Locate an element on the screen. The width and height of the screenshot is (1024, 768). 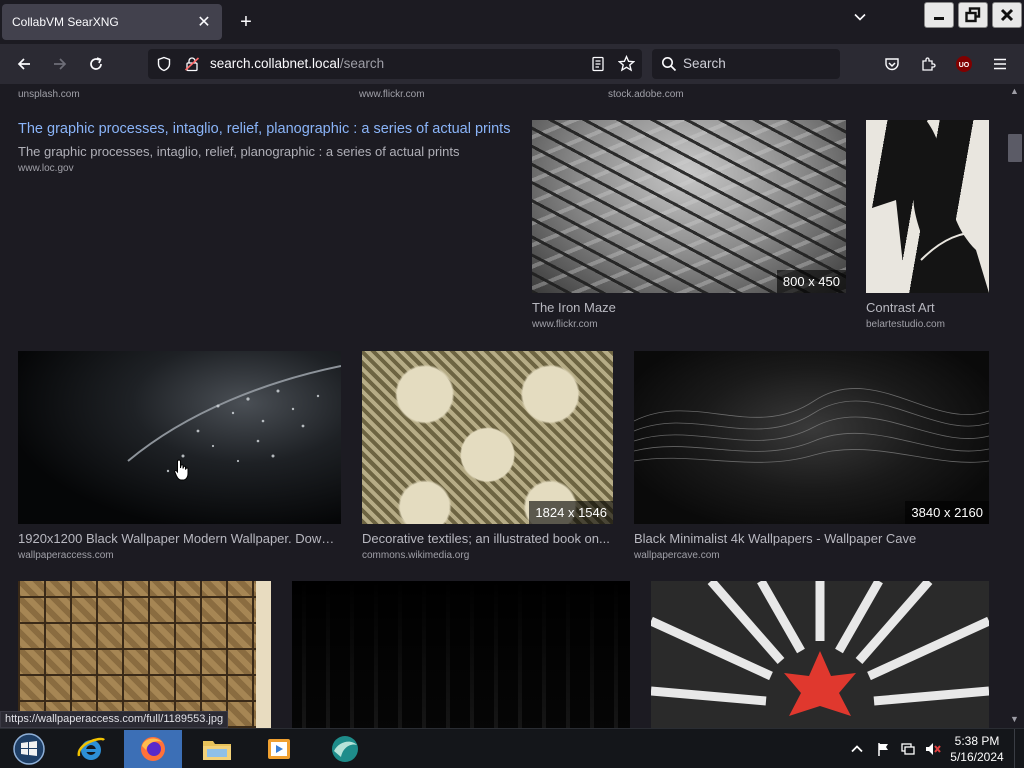
taskbar-app is located at coordinates (345, 749).